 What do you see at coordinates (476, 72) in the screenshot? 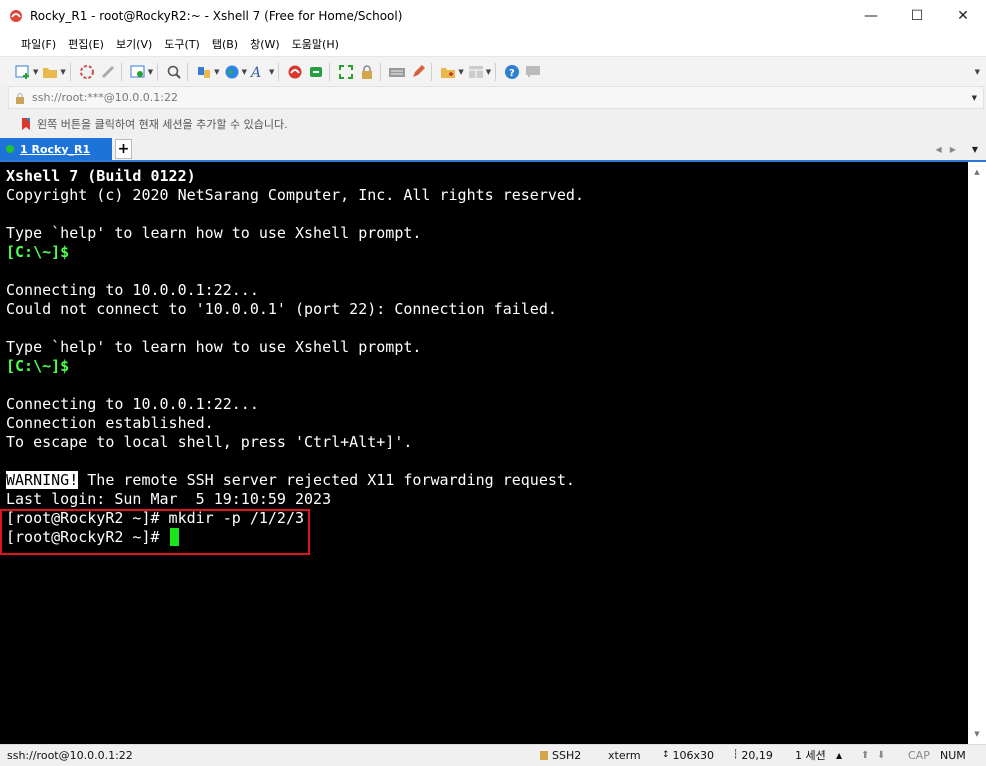
I see `layout-icon` at bounding box center [476, 72].